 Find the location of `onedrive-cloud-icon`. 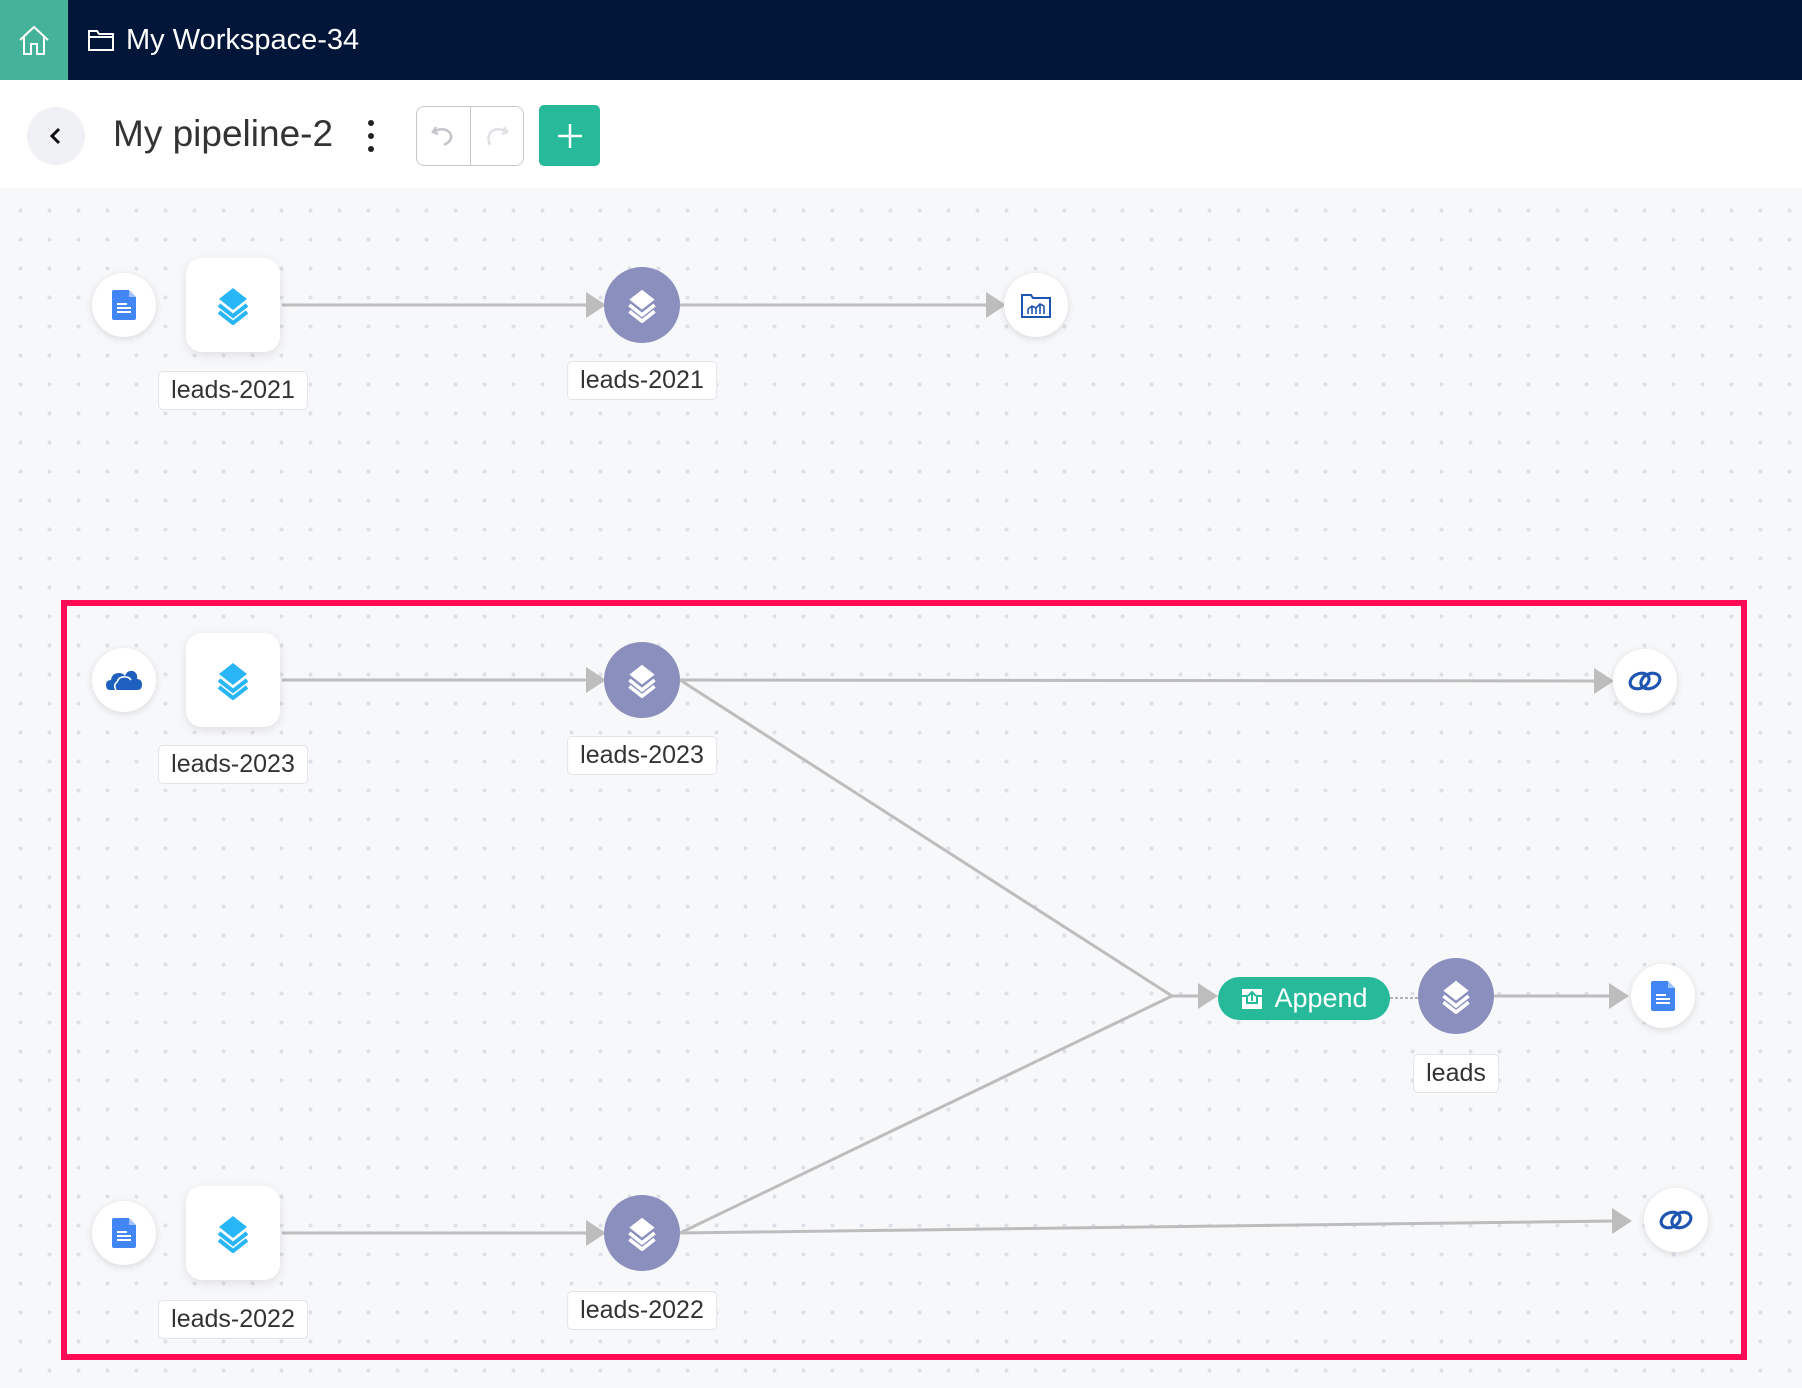

onedrive-cloud-icon is located at coordinates (124, 680).